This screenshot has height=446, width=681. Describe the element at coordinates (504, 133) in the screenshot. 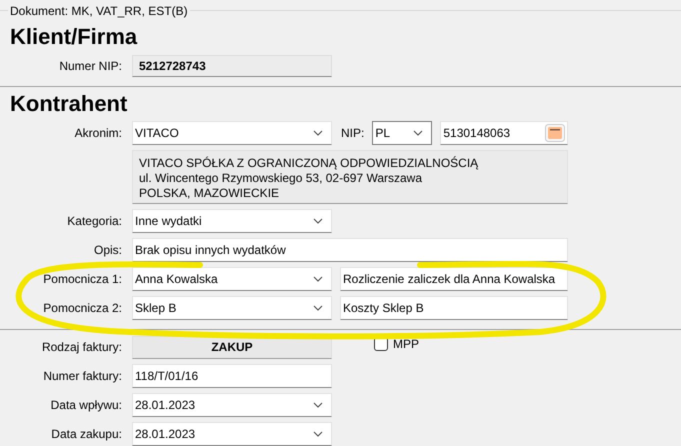

I see `nip-input: 5130148063` at that location.